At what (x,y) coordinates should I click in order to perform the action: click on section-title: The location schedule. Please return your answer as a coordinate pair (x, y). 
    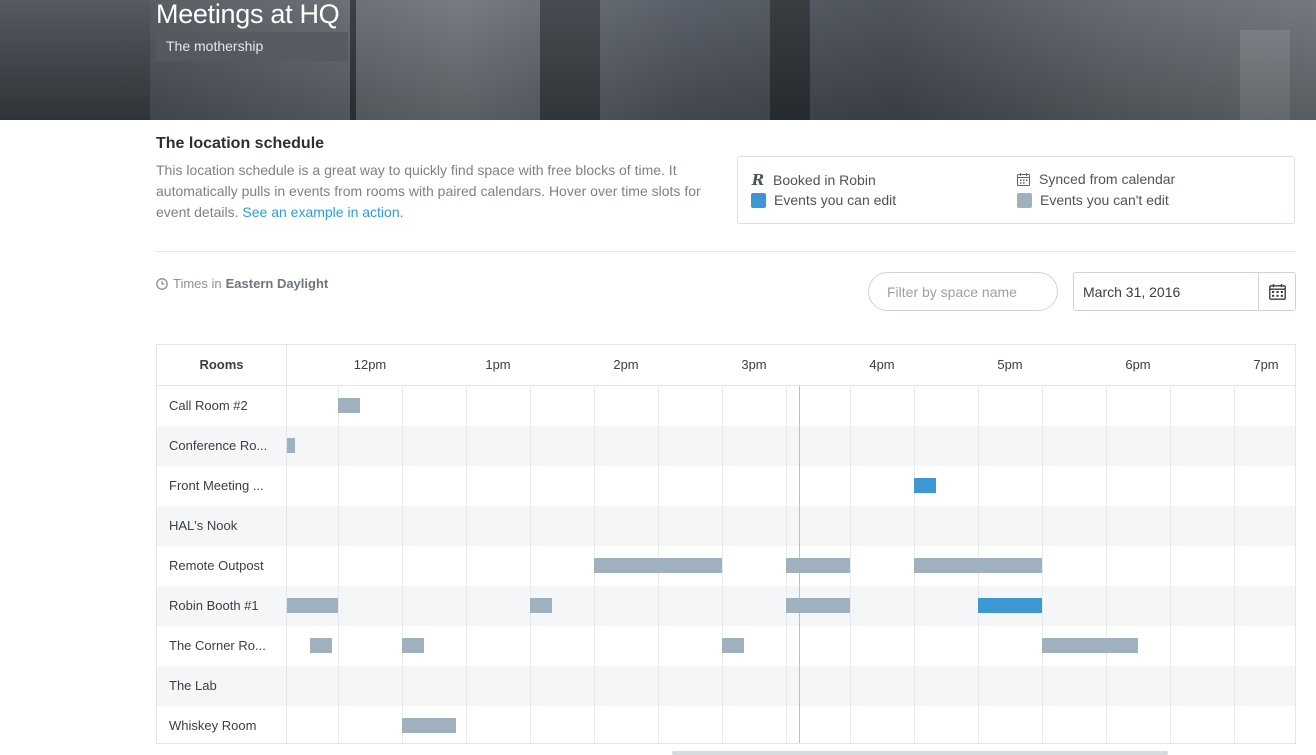
    Looking at the image, I should click on (240, 143).